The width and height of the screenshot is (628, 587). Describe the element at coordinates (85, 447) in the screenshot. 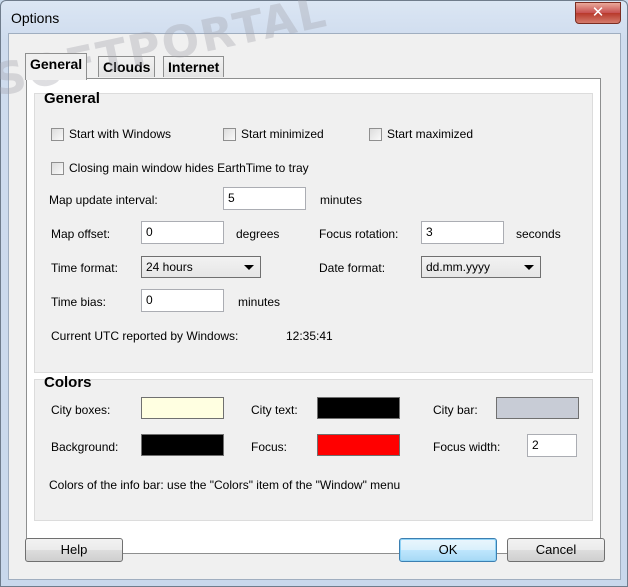

I see `background-label: Background:` at that location.